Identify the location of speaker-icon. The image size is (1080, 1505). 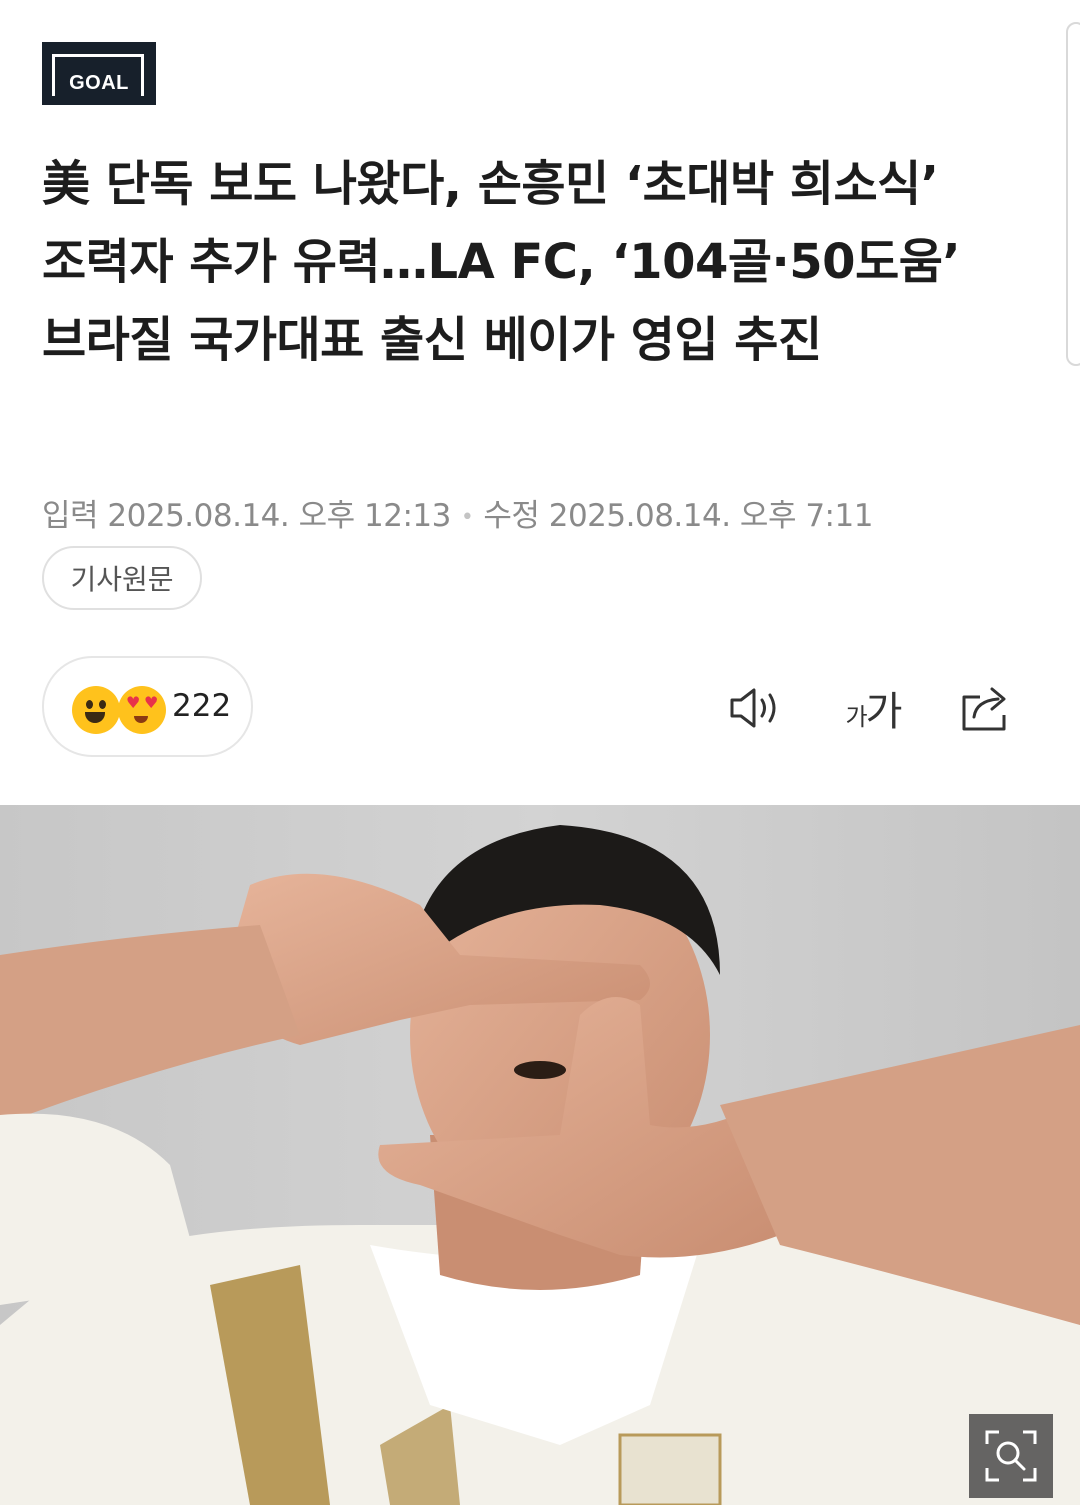
(756, 708).